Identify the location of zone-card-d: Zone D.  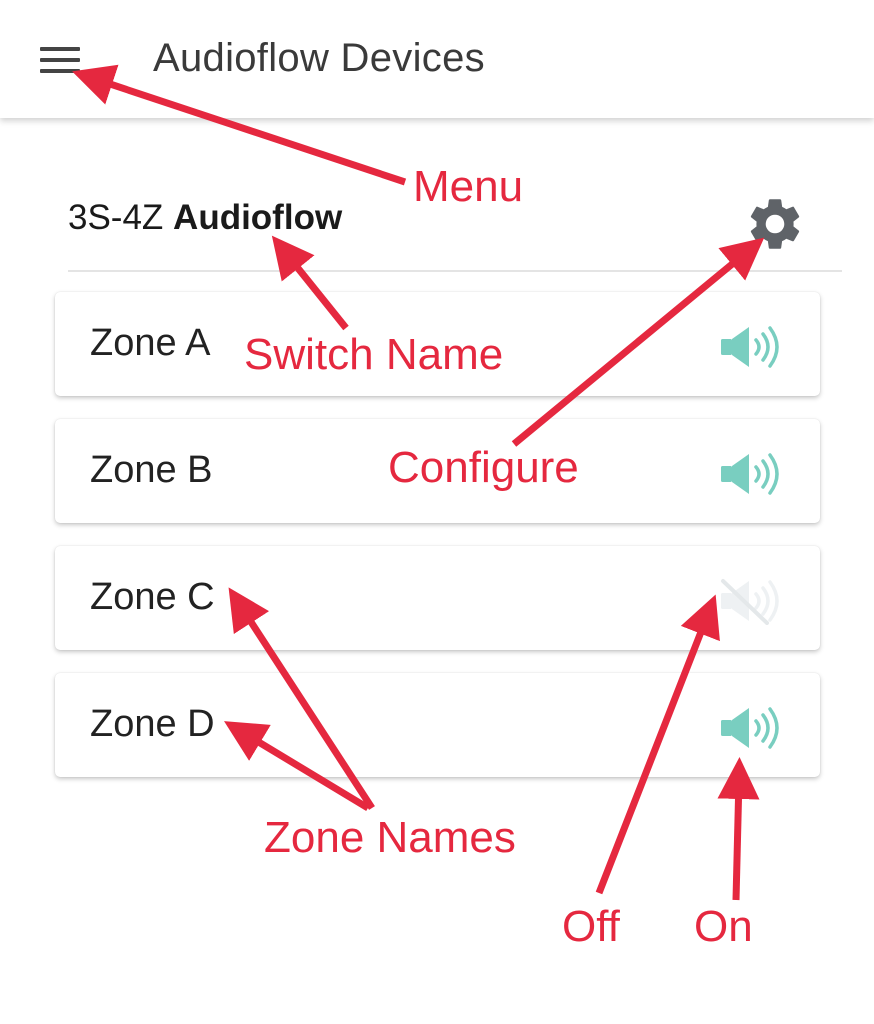
(437, 725).